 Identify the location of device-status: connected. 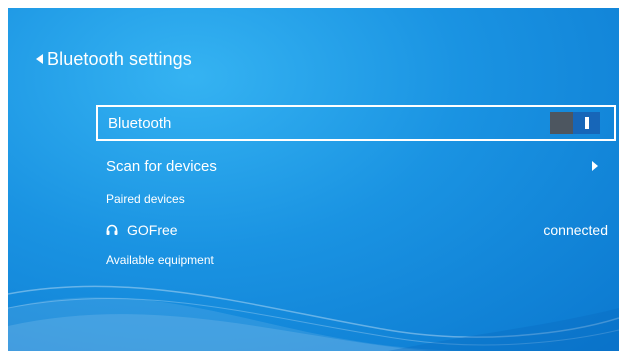
(575, 230).